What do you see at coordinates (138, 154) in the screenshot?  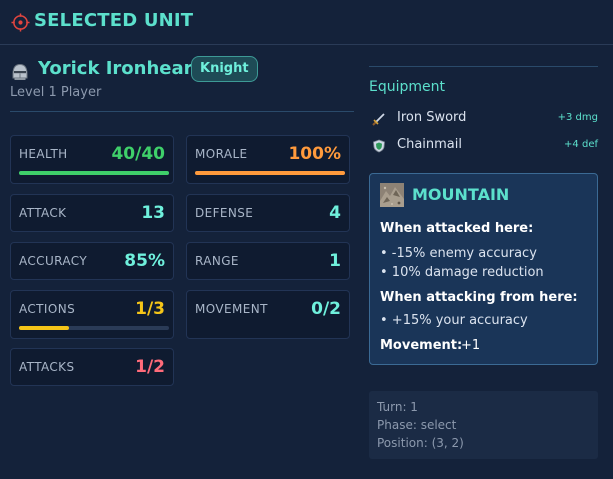 I see `stat-value: 40/40` at bounding box center [138, 154].